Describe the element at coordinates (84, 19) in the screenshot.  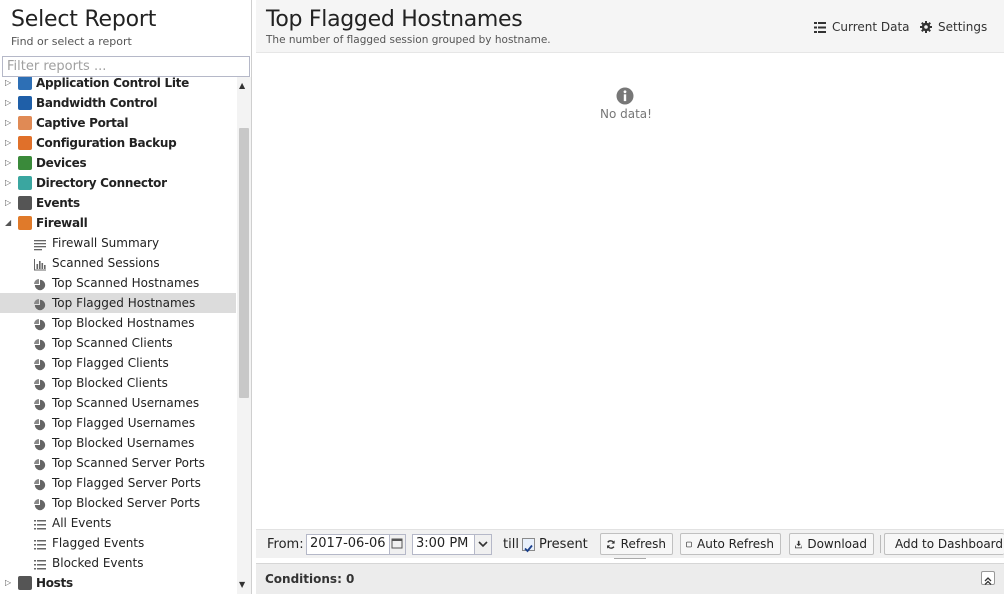
I see `report-selector-title: Select Report` at that location.